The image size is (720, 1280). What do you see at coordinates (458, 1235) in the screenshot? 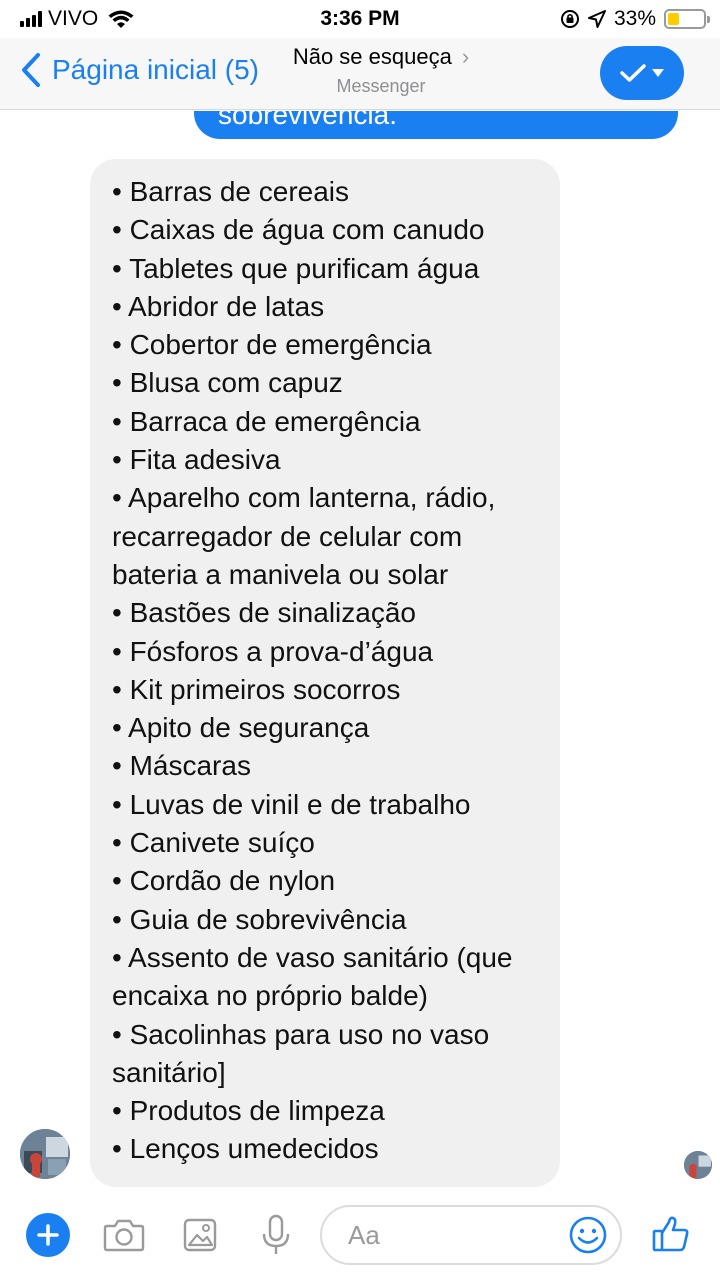
I see `message-input` at bounding box center [458, 1235].